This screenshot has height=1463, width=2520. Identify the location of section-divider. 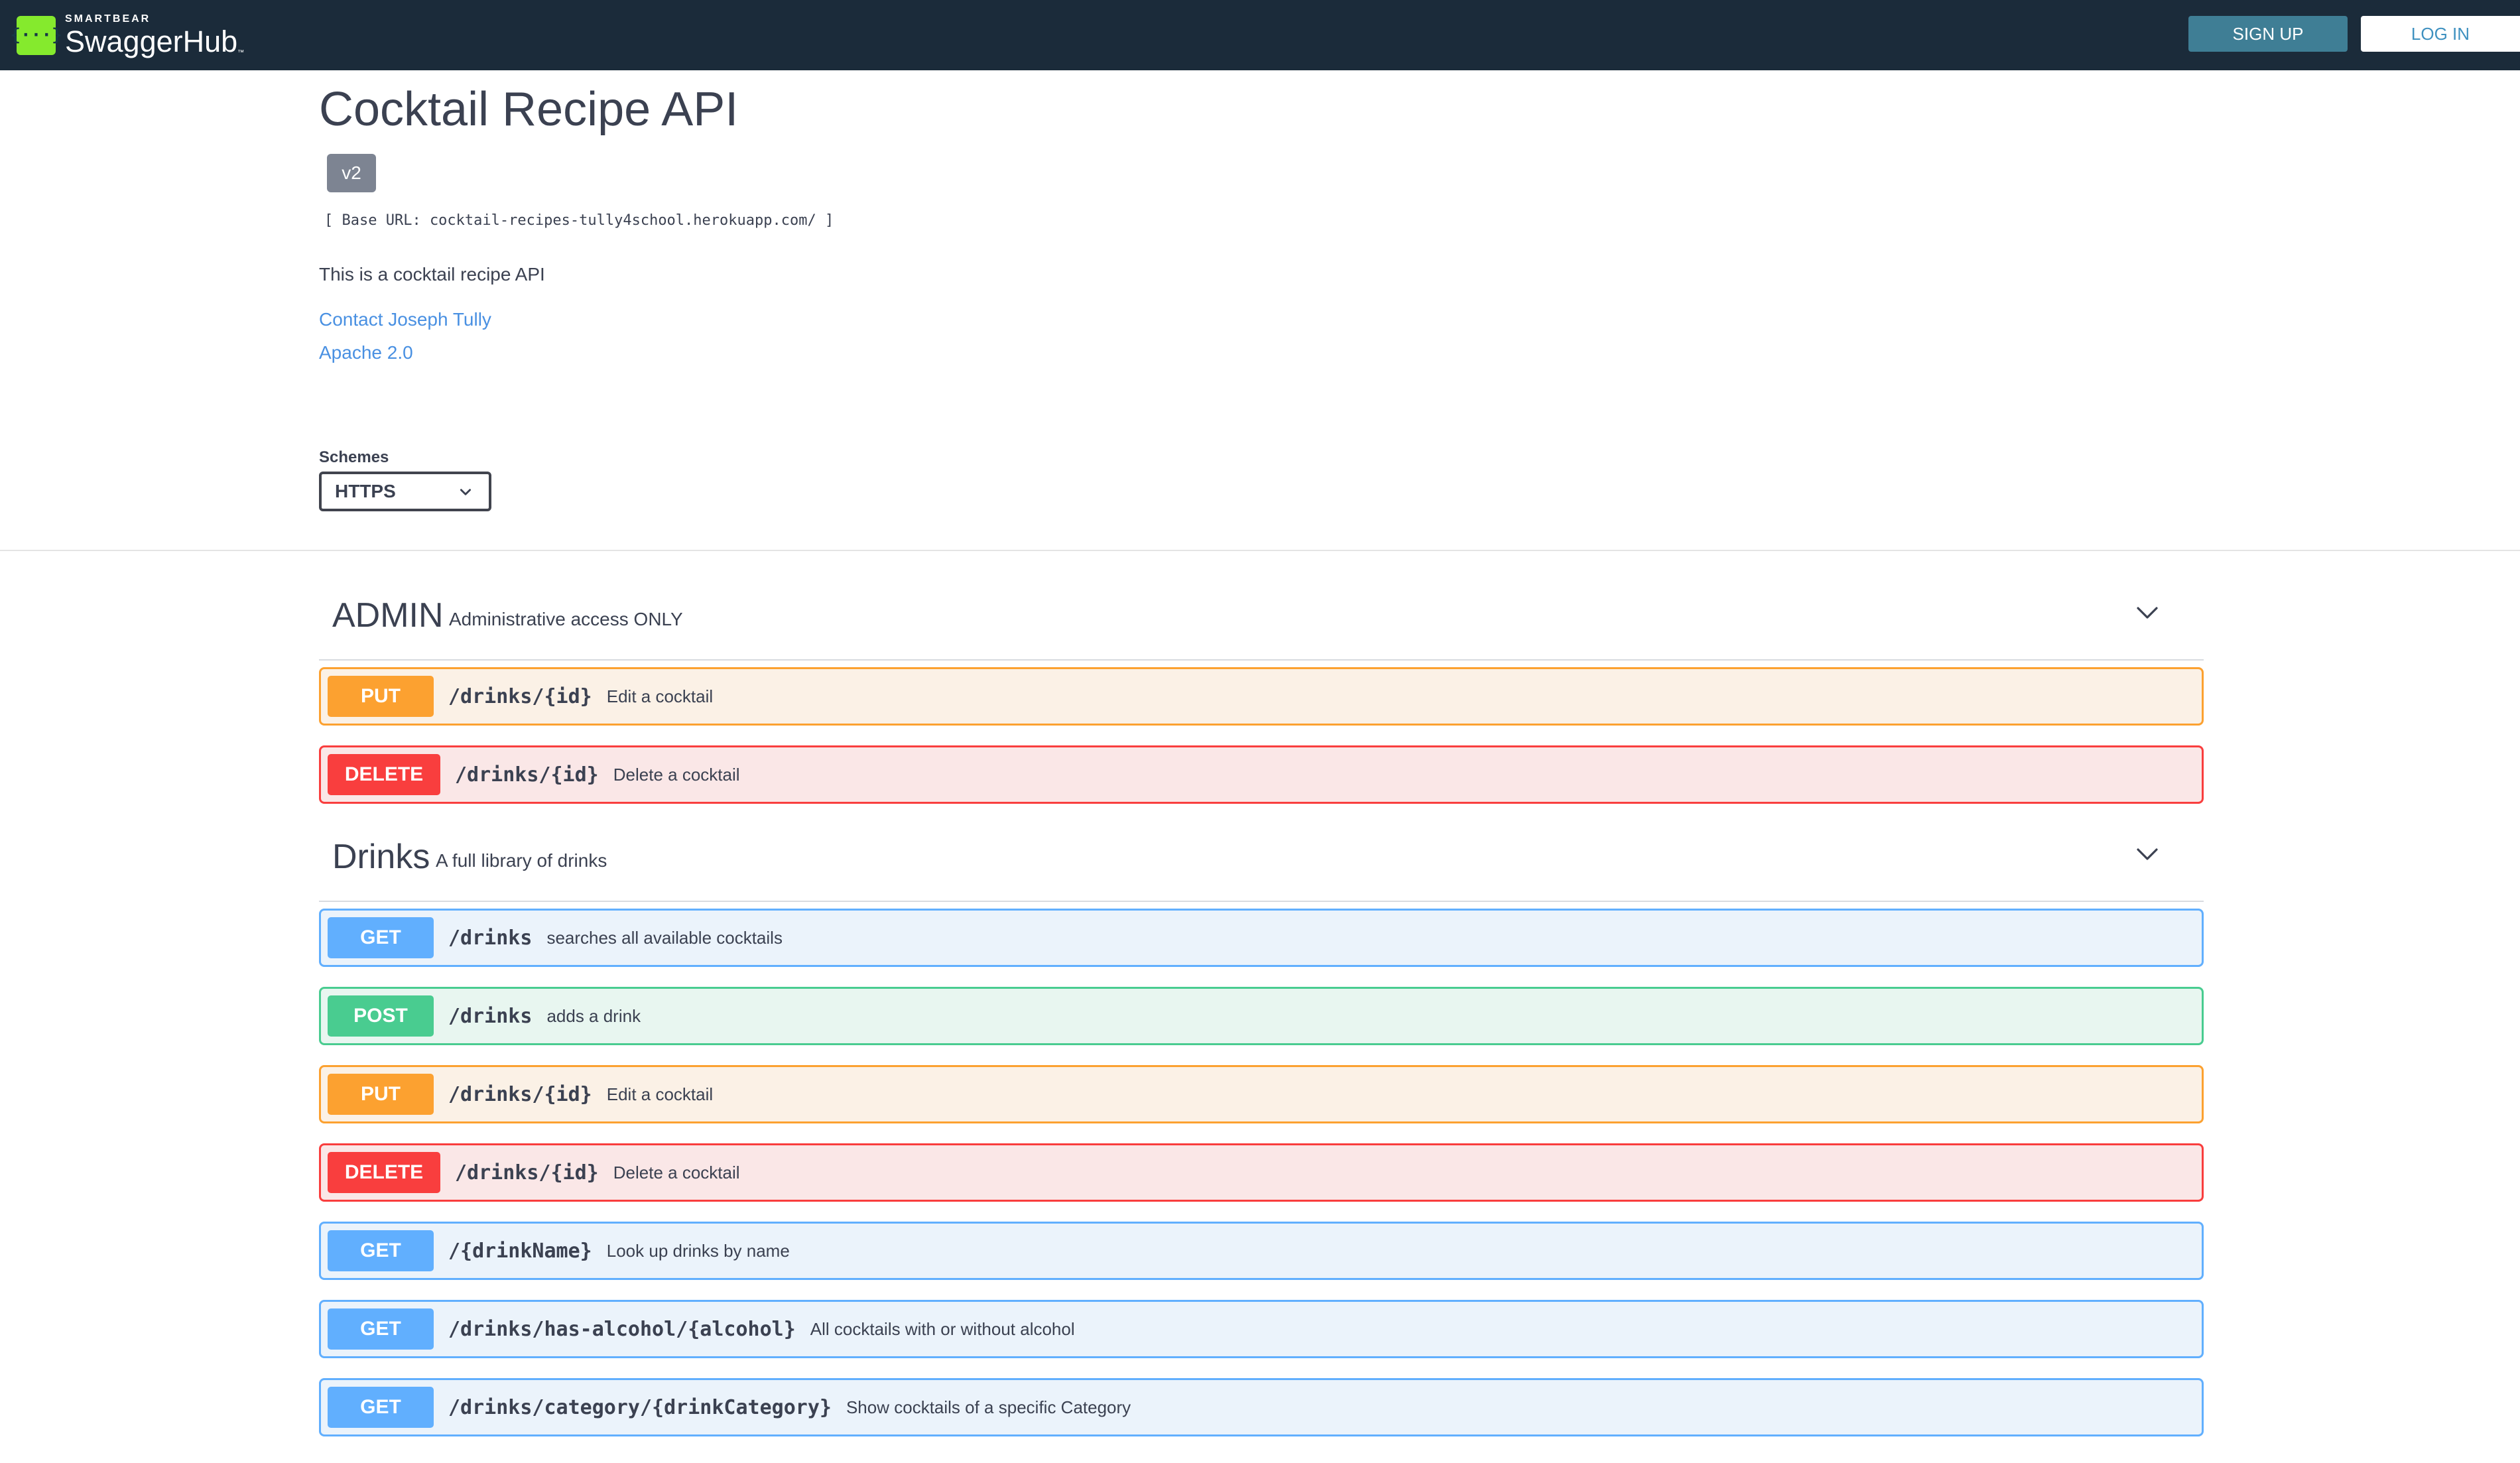
(1260, 550).